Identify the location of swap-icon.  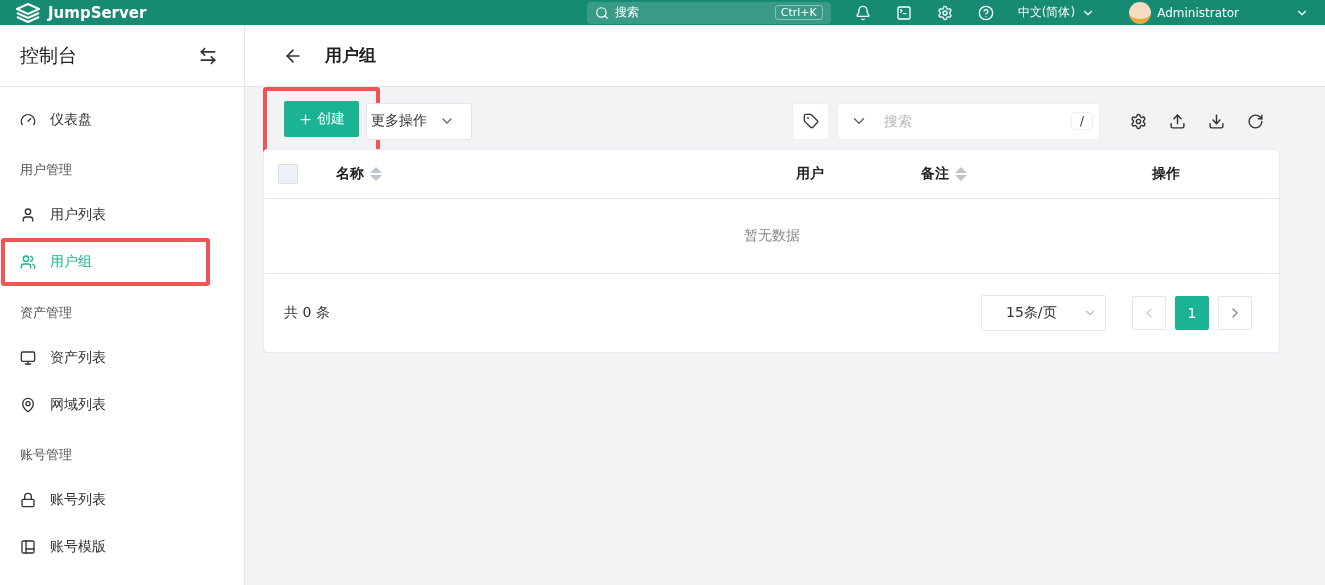
(208, 55).